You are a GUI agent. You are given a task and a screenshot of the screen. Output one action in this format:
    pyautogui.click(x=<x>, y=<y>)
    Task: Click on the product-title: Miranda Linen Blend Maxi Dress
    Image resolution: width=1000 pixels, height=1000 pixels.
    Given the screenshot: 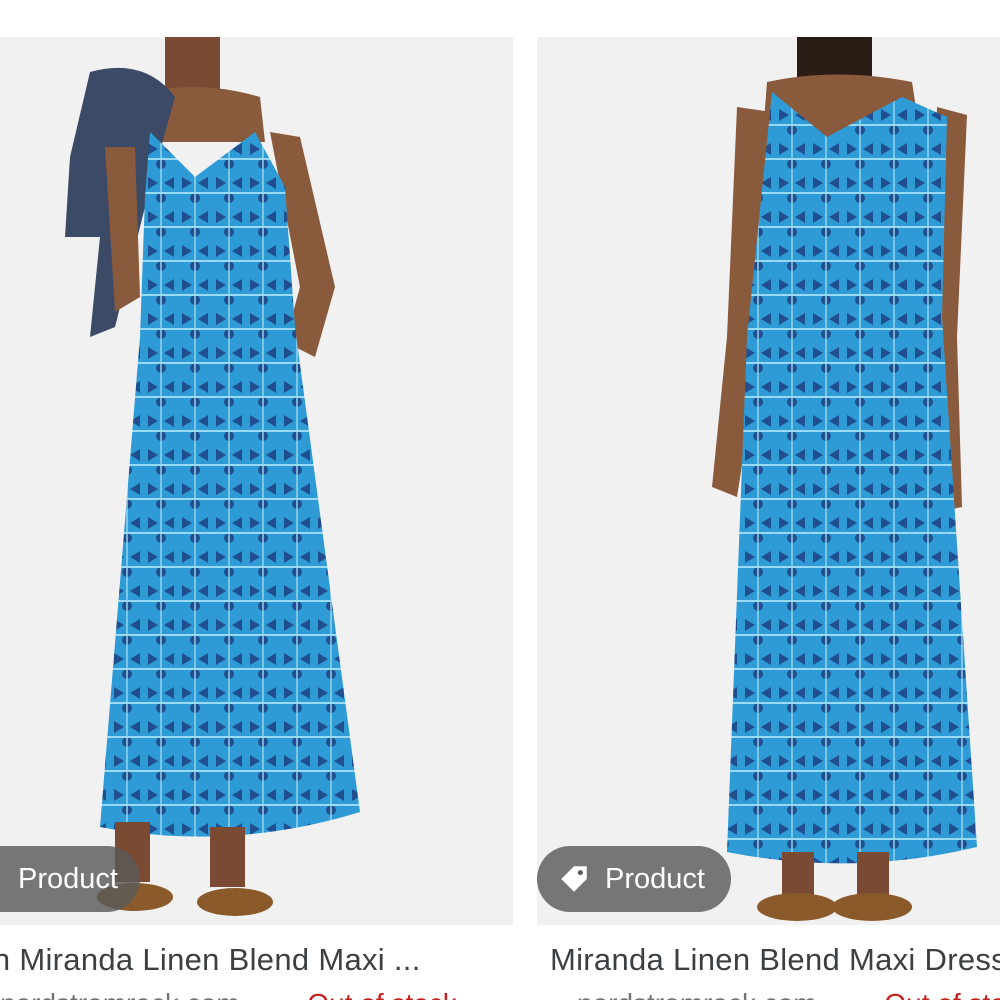 What is the action you would take?
    pyautogui.click(x=775, y=960)
    